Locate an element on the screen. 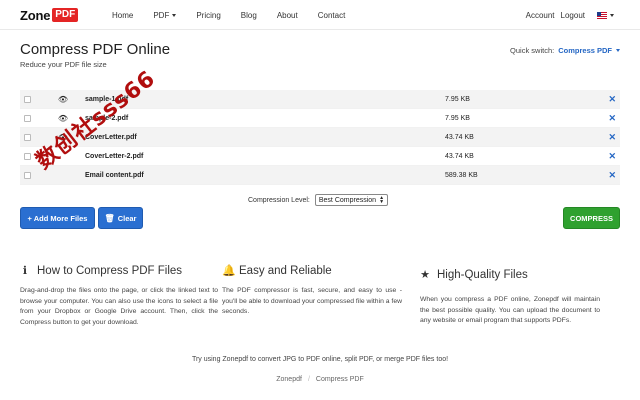  file-name: Email content.pdf is located at coordinates (114, 175).